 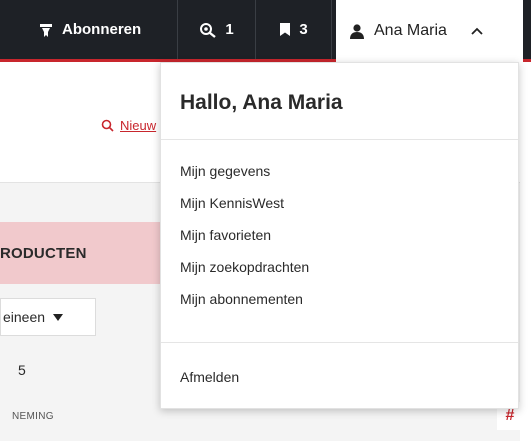 I want to click on subscribe-button: Abonneren, so click(x=89, y=29).